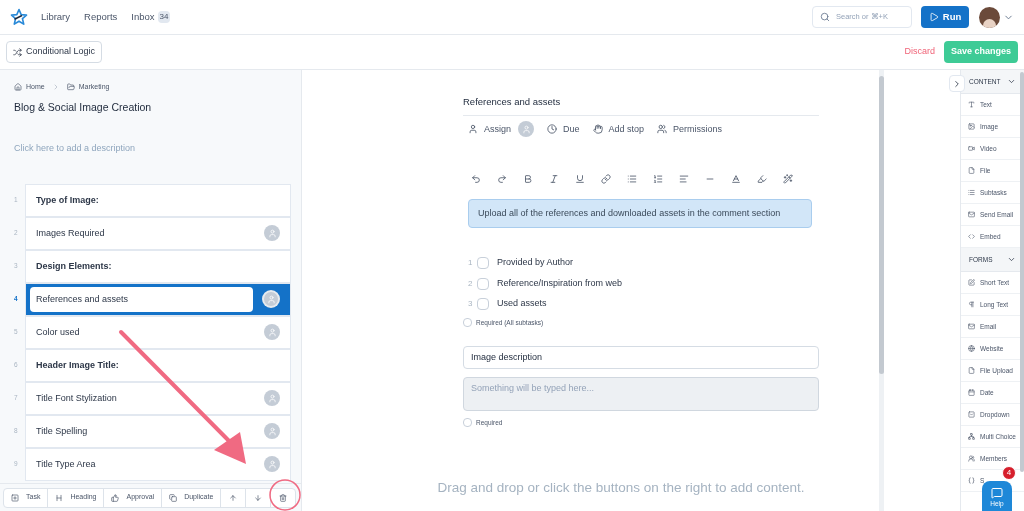 This screenshot has width=1024, height=511. I want to click on nav-link: Library, so click(56, 17).